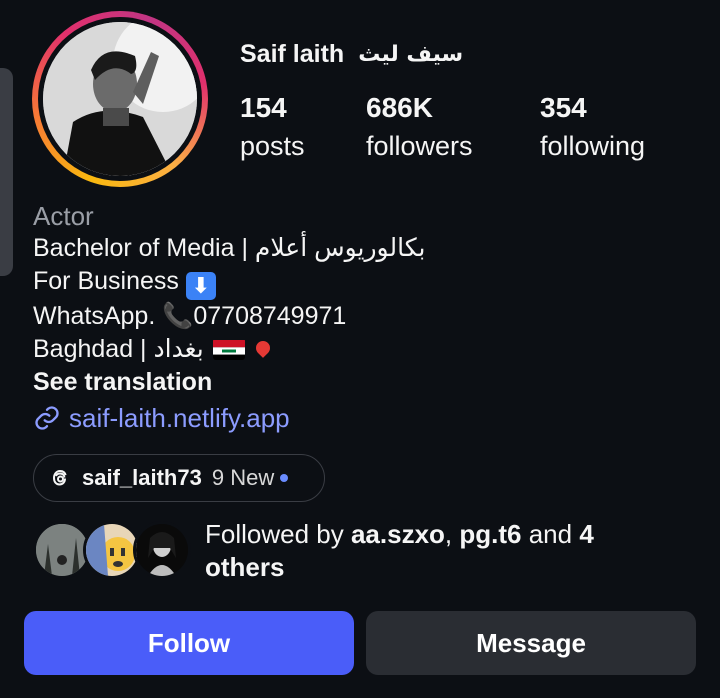 Image resolution: width=720 pixels, height=698 pixels. I want to click on bio-line-business: For Business ⬇, so click(363, 282).